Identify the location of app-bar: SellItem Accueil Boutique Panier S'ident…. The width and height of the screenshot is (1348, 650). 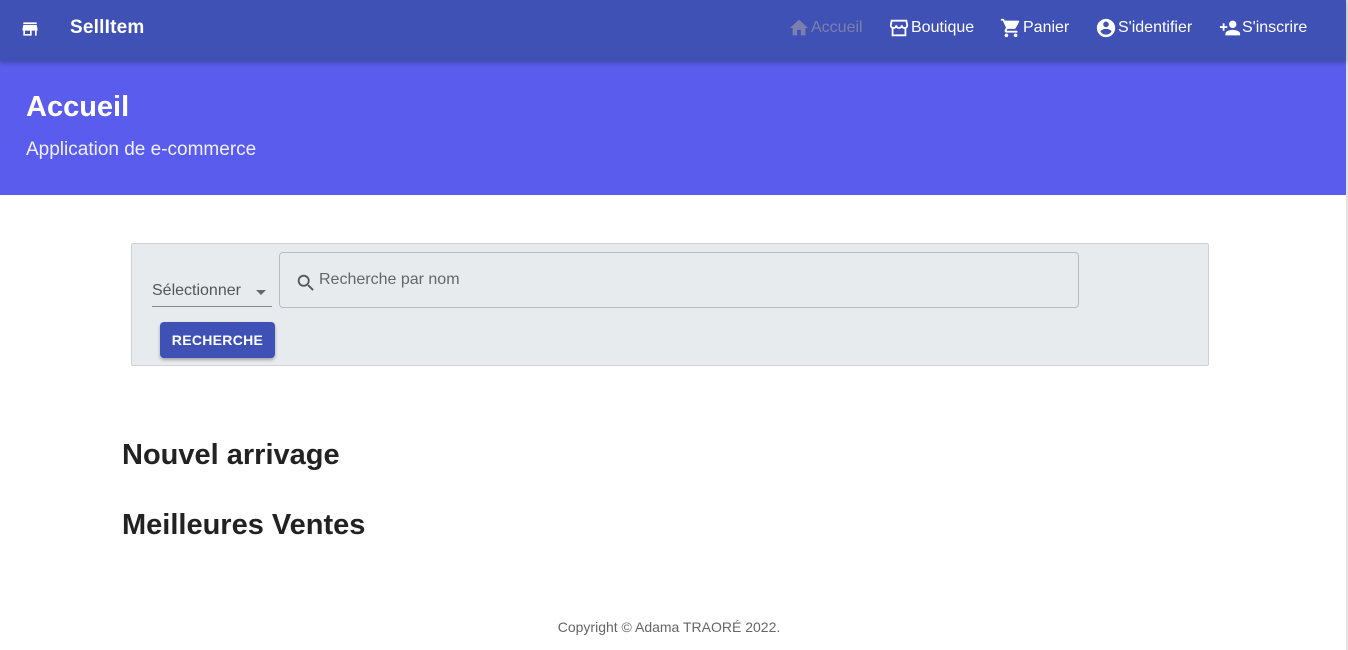
(673, 30).